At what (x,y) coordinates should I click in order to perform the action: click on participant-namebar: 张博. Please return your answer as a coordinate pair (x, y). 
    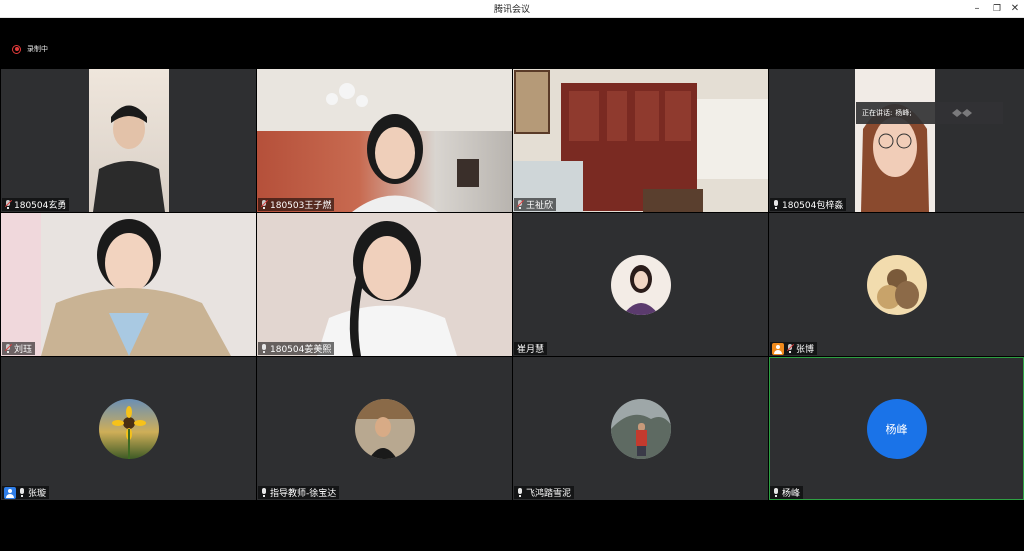
    Looking at the image, I should click on (794, 348).